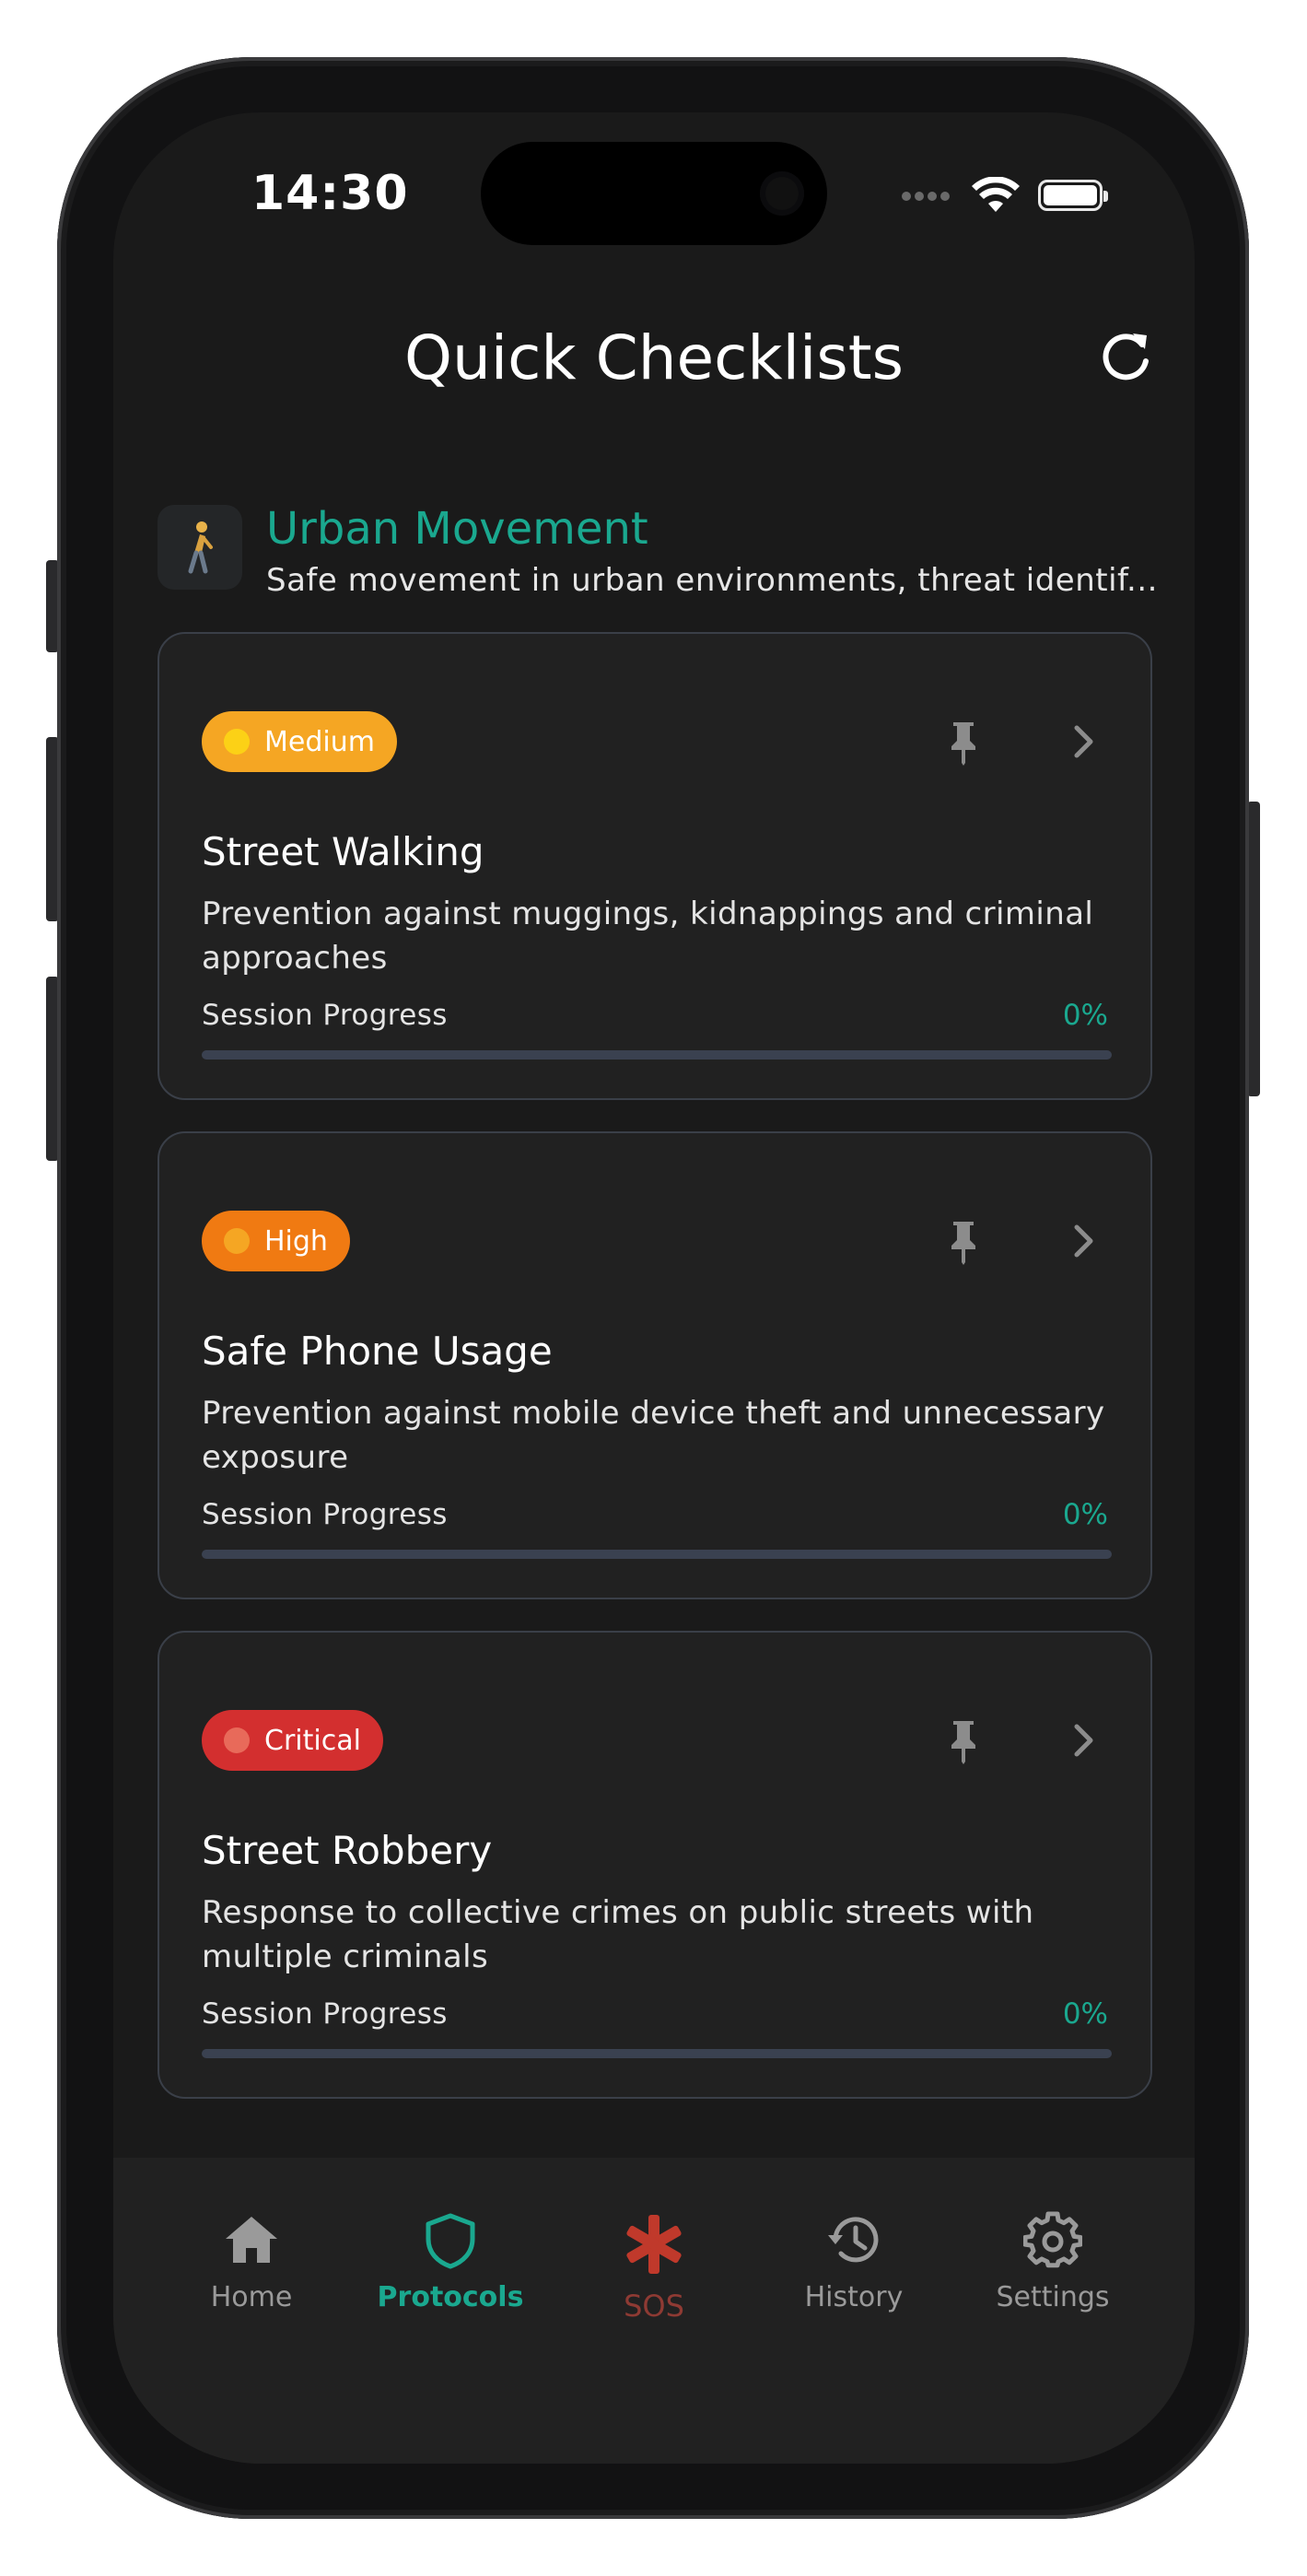 This screenshot has width=1307, height=2576. Describe the element at coordinates (654, 357) in the screenshot. I see `page-title: Quick Checklists` at that location.